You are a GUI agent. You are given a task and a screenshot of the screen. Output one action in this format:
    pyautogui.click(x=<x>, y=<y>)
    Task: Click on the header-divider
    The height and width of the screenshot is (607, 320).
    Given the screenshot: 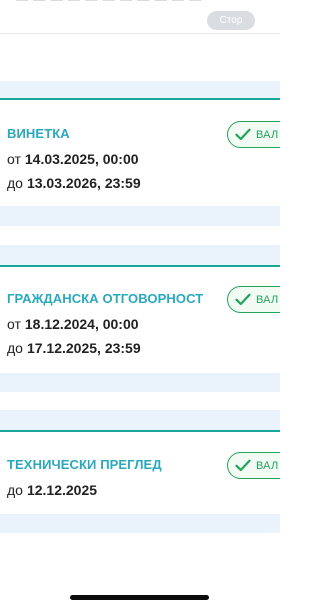 What is the action you would take?
    pyautogui.click(x=140, y=33)
    